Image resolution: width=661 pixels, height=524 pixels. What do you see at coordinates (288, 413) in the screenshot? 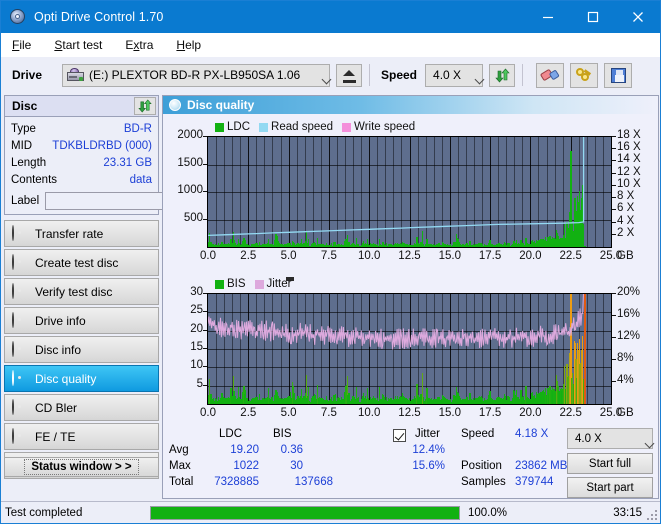
I see `x-tick-label: 5.0` at bounding box center [288, 413].